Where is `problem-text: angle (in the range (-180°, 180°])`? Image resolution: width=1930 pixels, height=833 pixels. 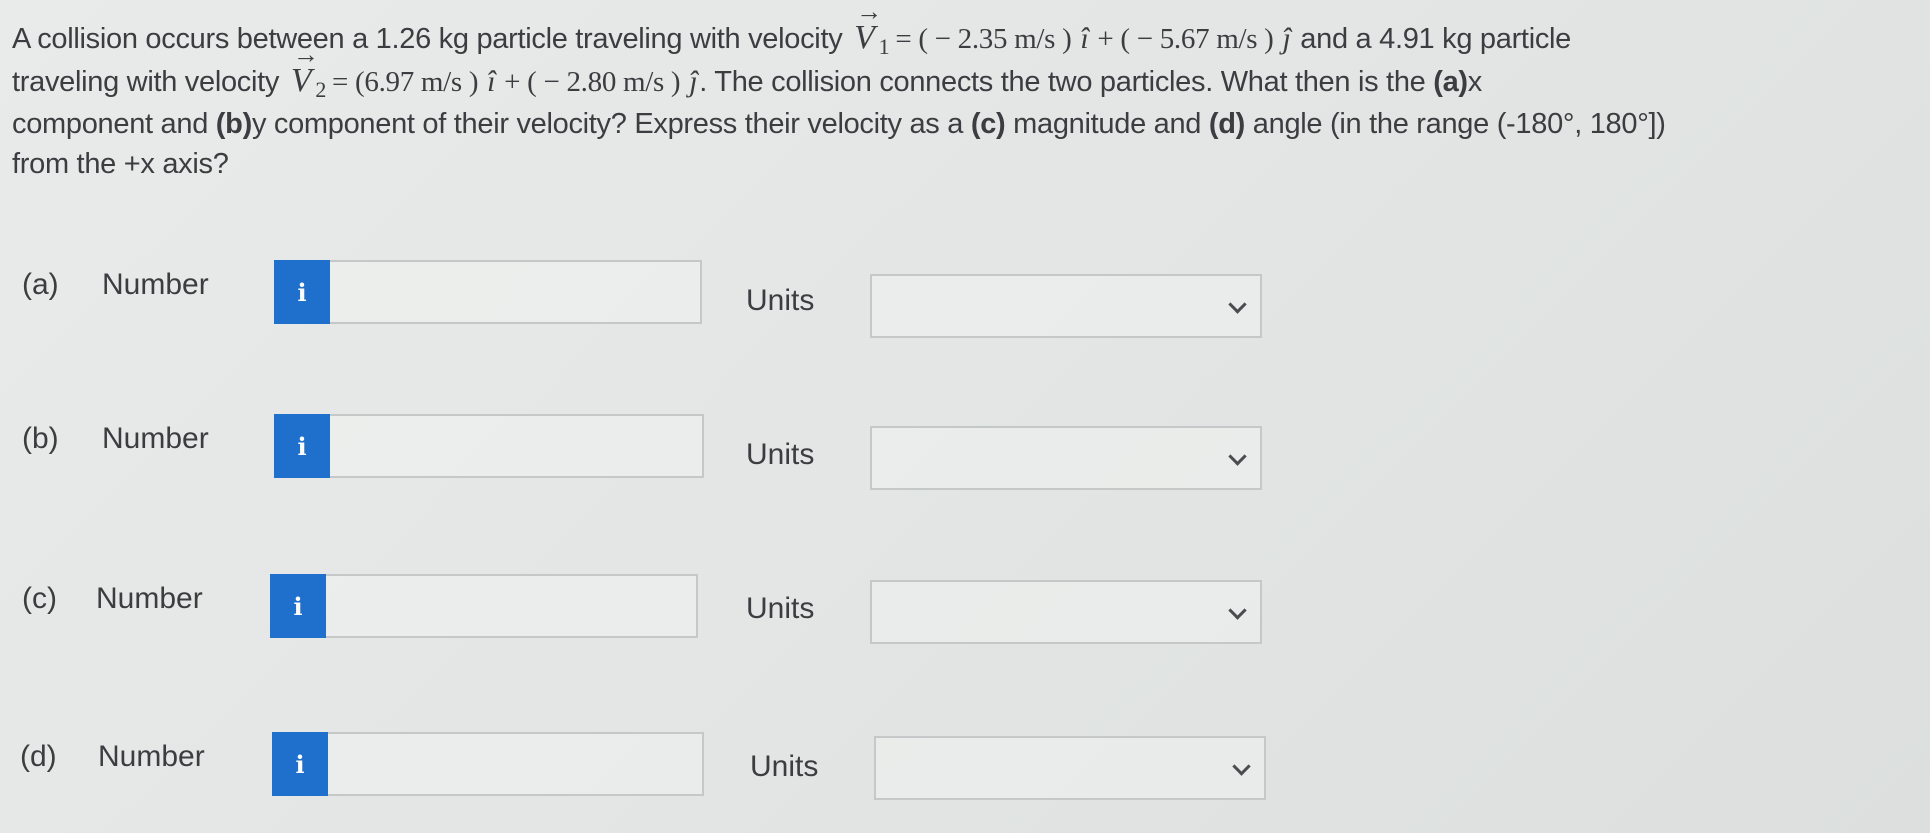 problem-text: angle (in the range (-180°, 180°]) is located at coordinates (1455, 124).